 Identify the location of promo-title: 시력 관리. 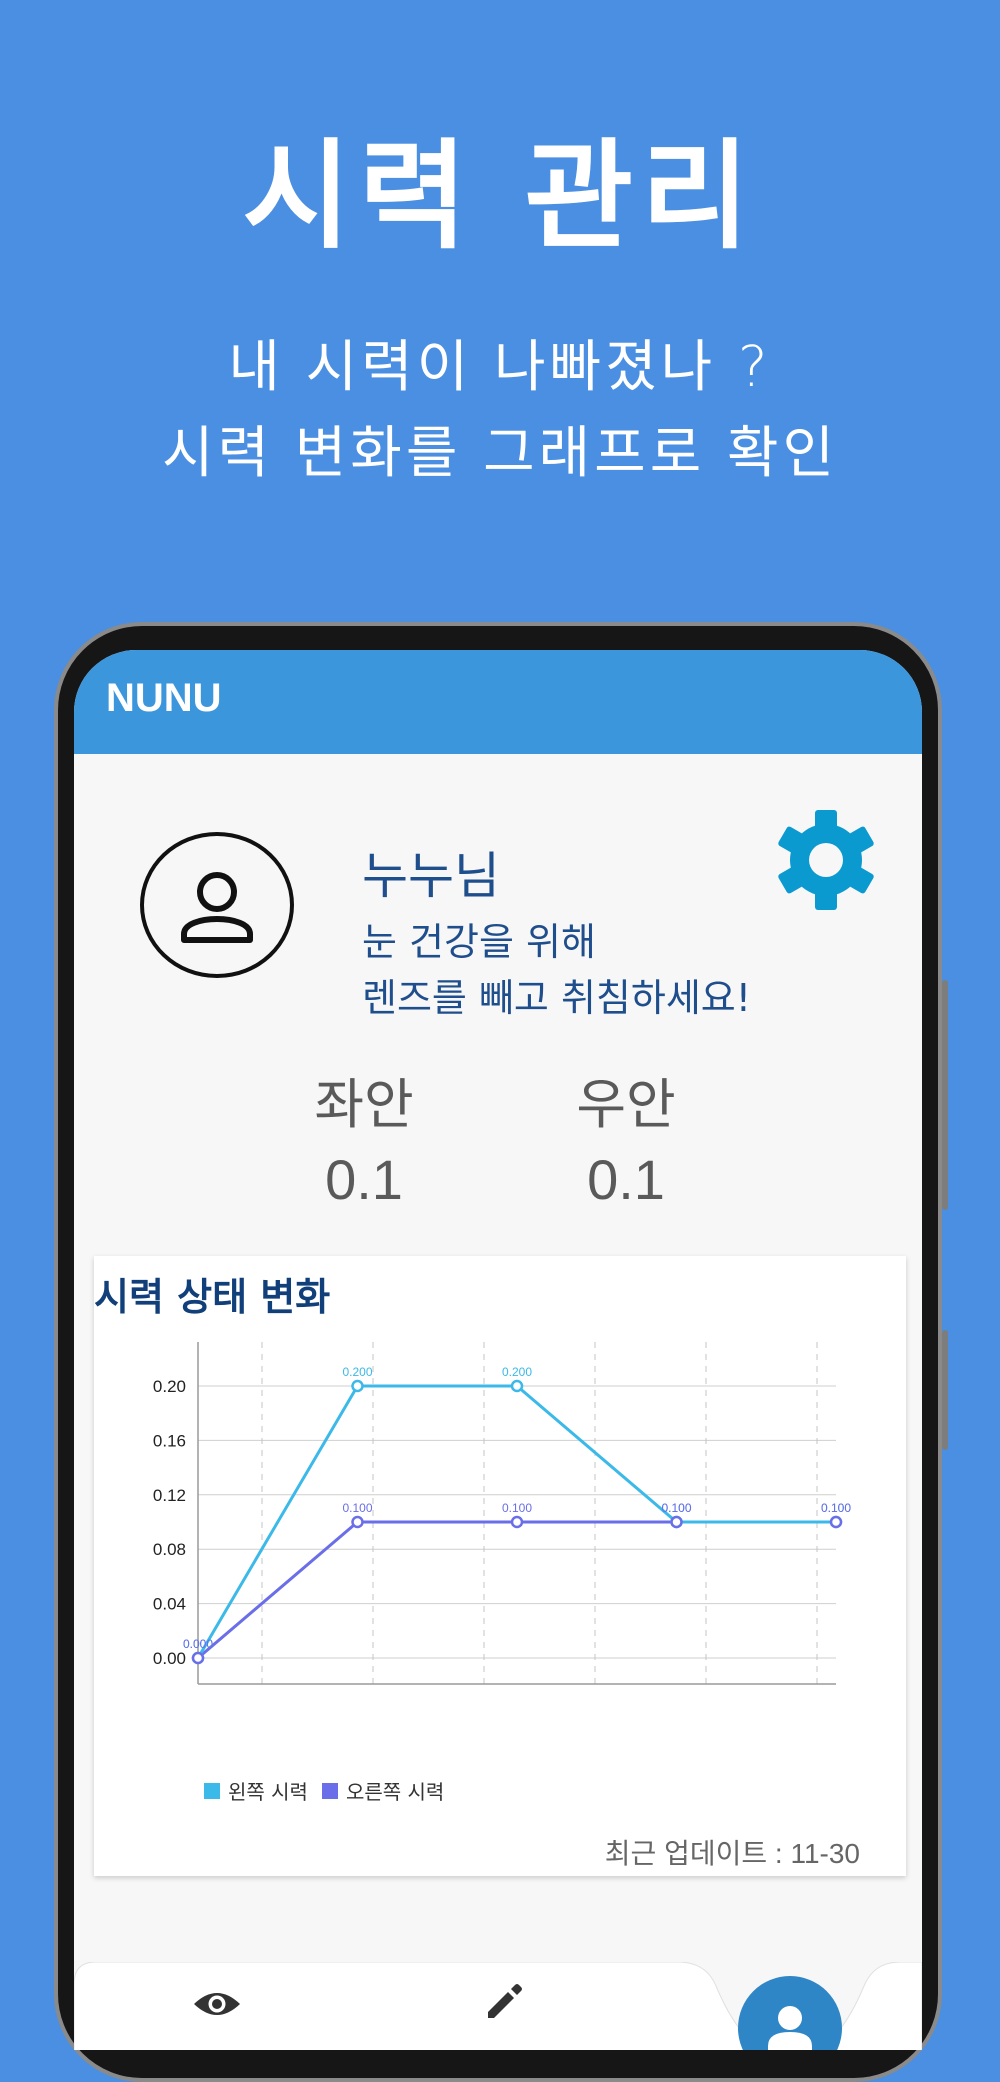
(500, 196).